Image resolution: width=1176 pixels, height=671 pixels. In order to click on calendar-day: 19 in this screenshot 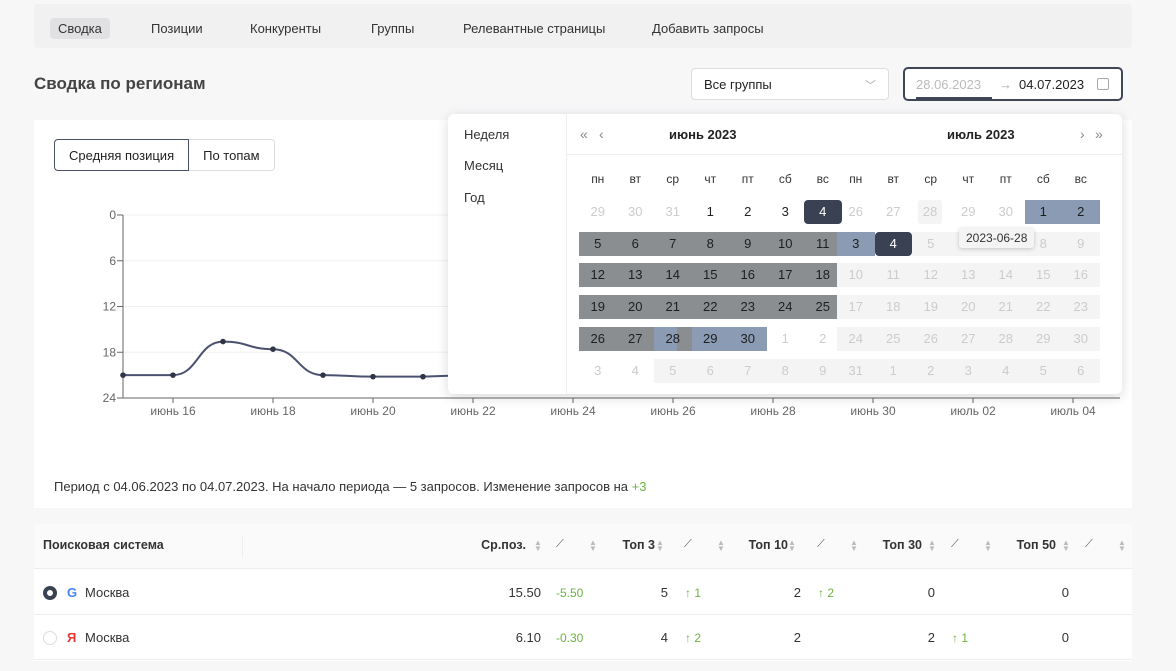, I will do `click(598, 307)`.